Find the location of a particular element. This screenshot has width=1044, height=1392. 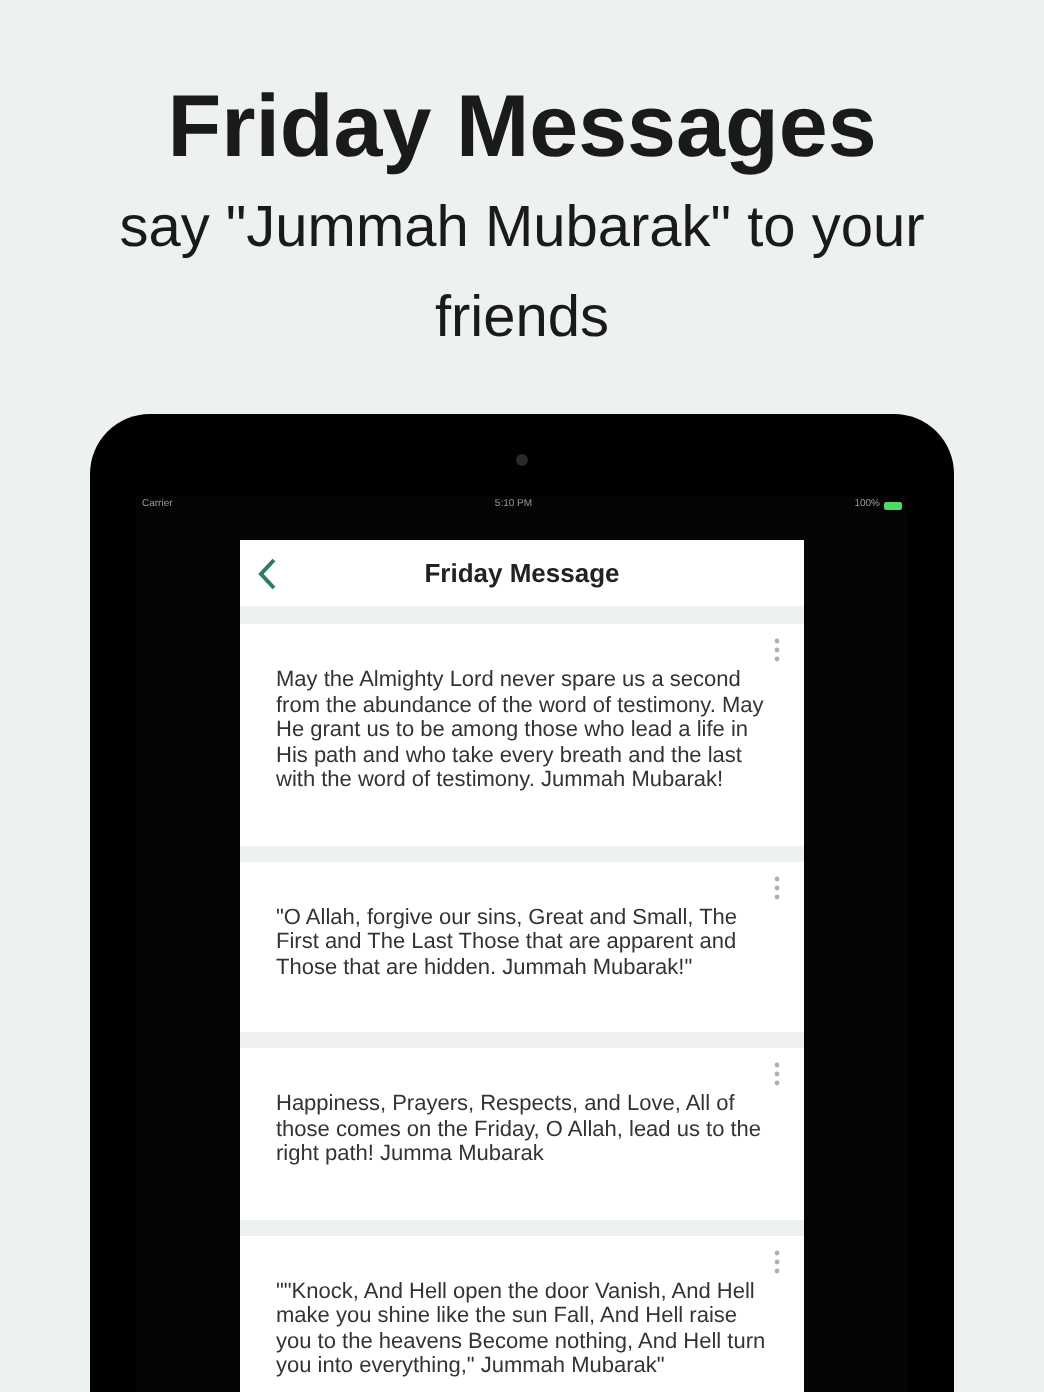

promo-subtitle: say "Jummah Mubarak" to your friends is located at coordinates (522, 274).